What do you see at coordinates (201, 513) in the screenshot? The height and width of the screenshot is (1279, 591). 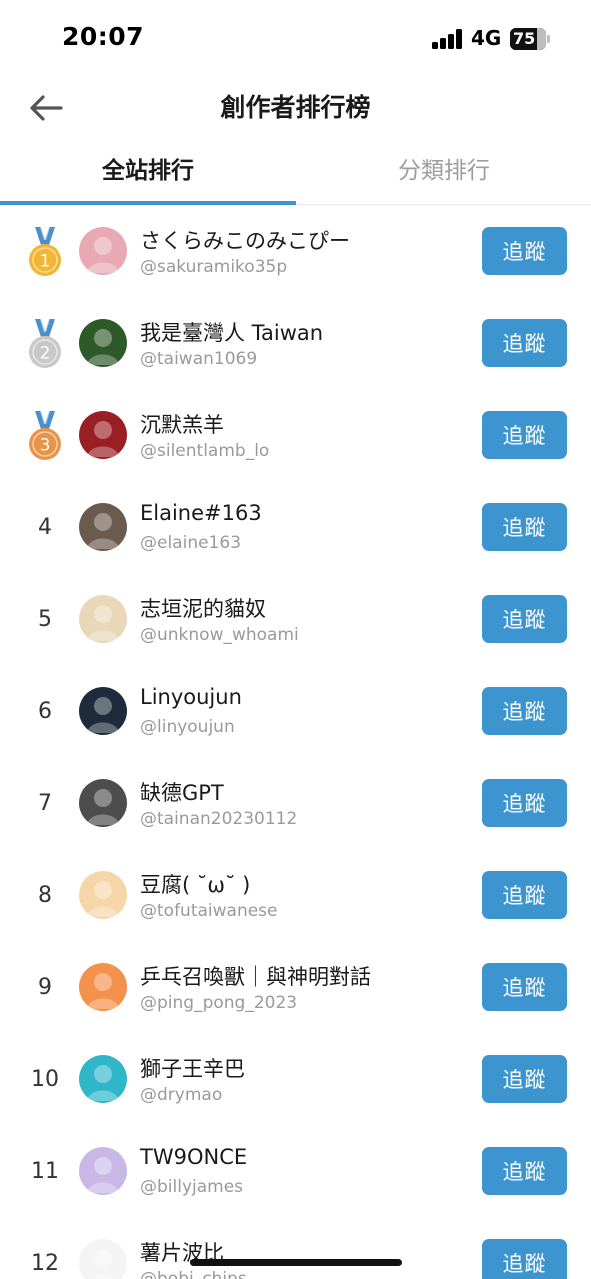 I see `creator-name: Elaine#163` at bounding box center [201, 513].